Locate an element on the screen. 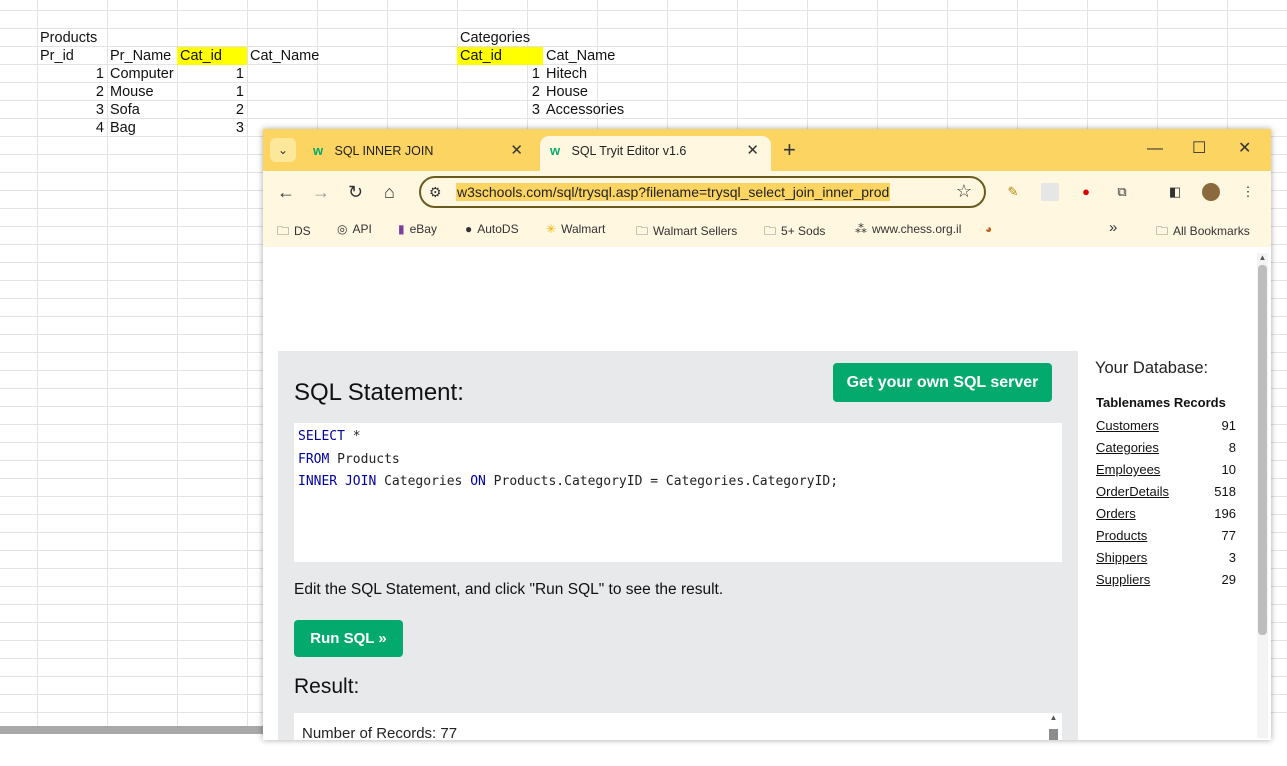  all-bookmarks: 🗀 All Bookmarks is located at coordinates (1203, 232).